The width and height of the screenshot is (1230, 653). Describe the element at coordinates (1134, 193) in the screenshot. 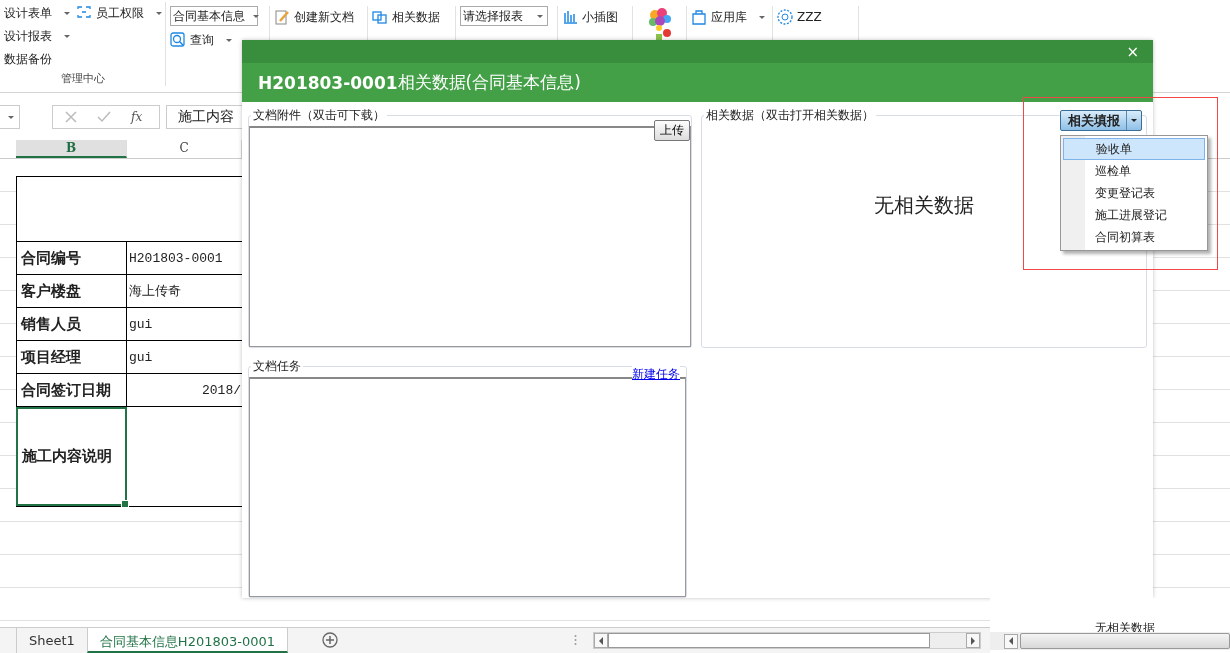

I see `menu-item: 变更登记表` at that location.